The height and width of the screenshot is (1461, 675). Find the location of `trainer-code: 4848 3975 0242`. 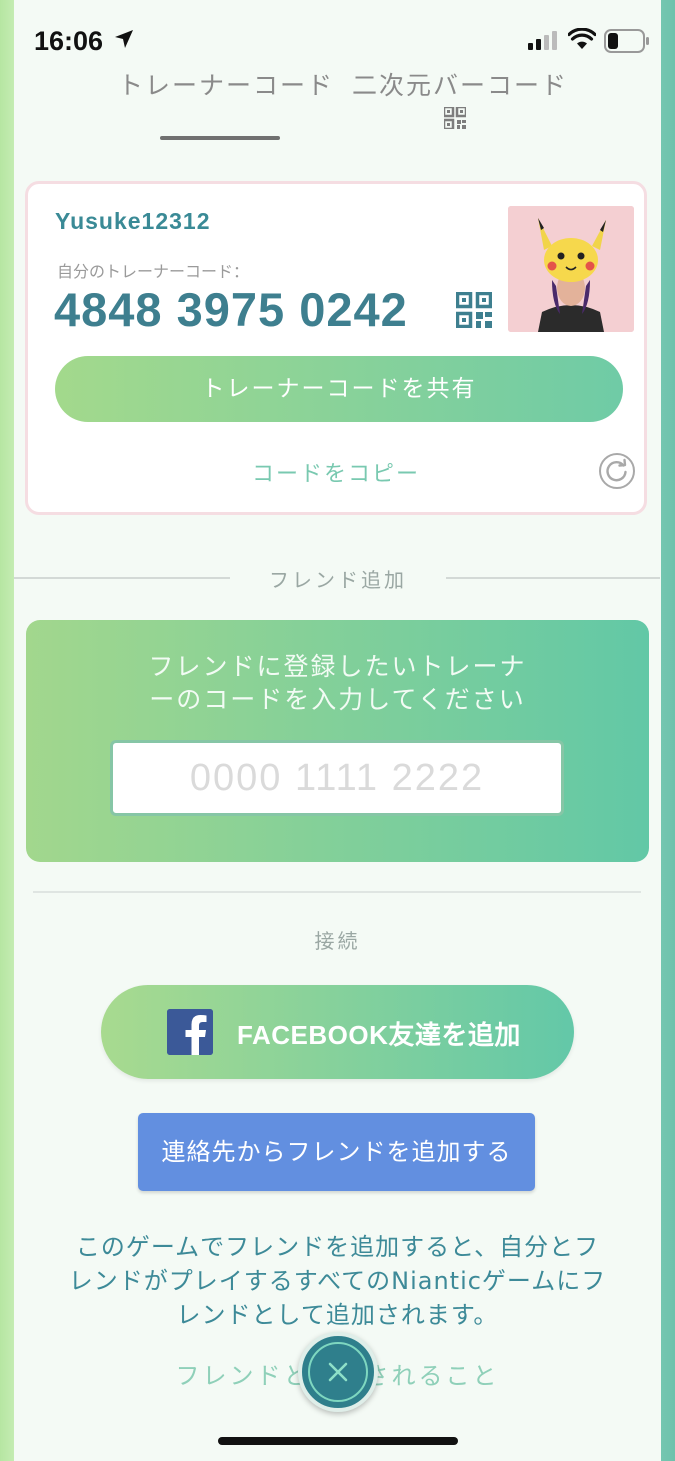

trainer-code: 4848 3975 0242 is located at coordinates (231, 309).